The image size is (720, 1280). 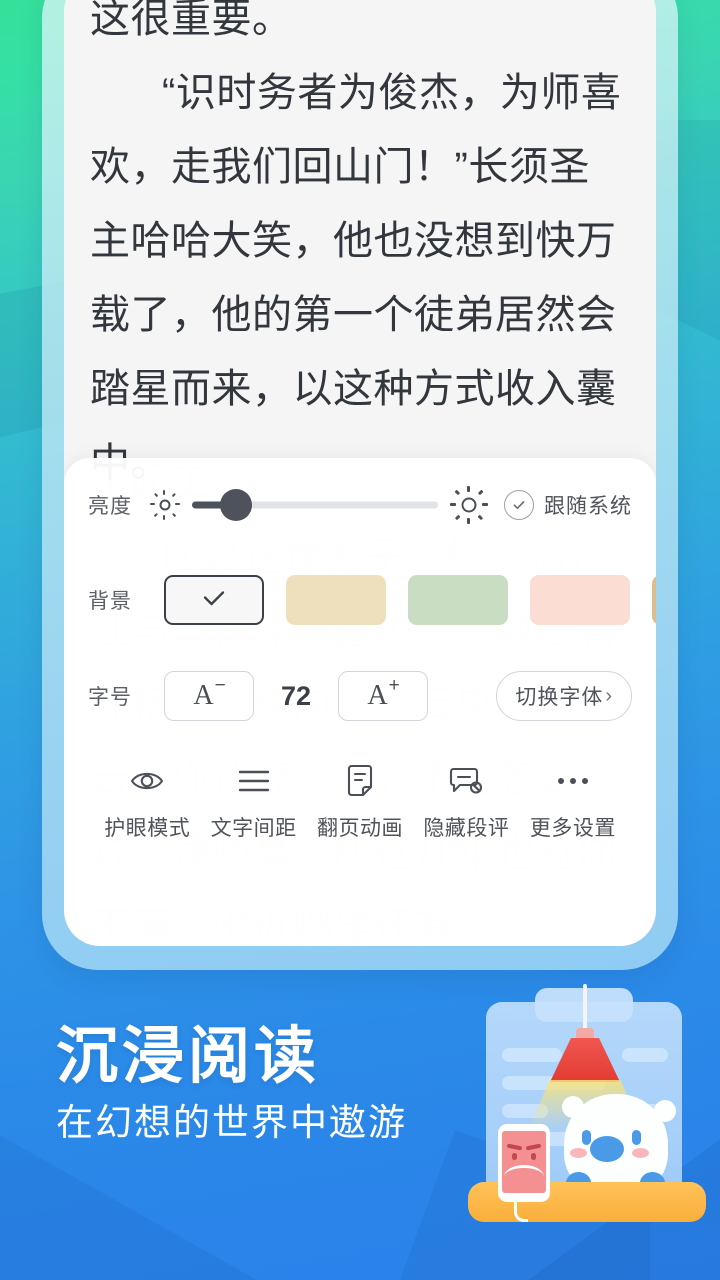 What do you see at coordinates (360, 781) in the screenshot?
I see `page-turn-icon` at bounding box center [360, 781].